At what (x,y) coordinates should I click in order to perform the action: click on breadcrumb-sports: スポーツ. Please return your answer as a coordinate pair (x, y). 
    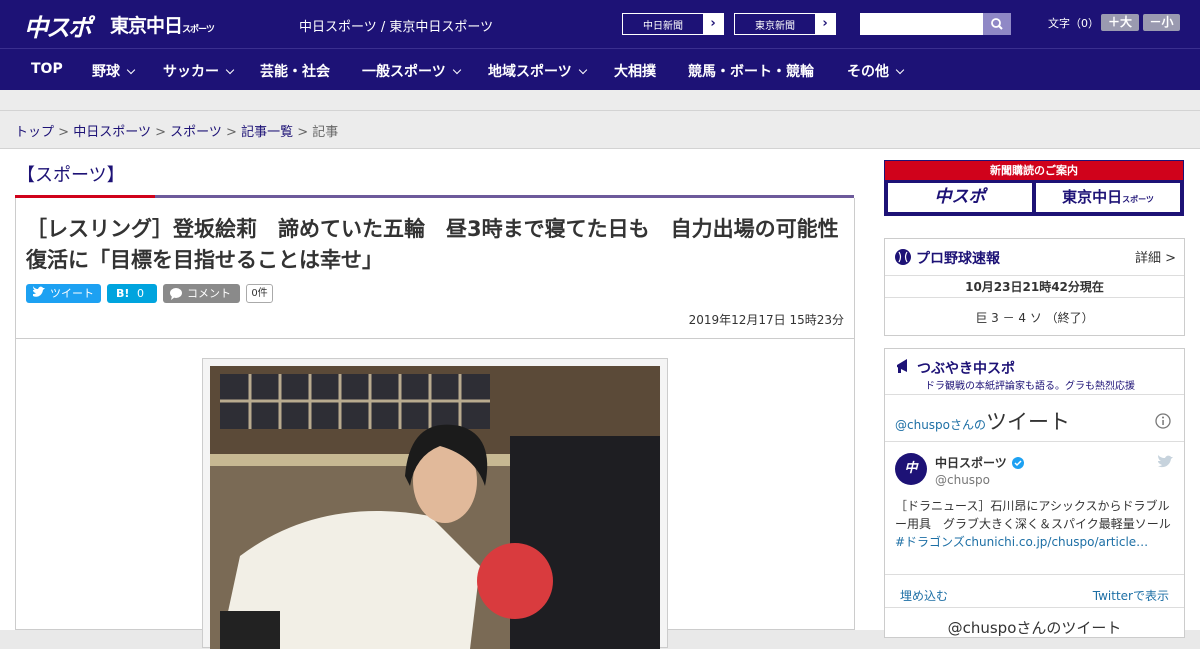
    Looking at the image, I should click on (196, 132).